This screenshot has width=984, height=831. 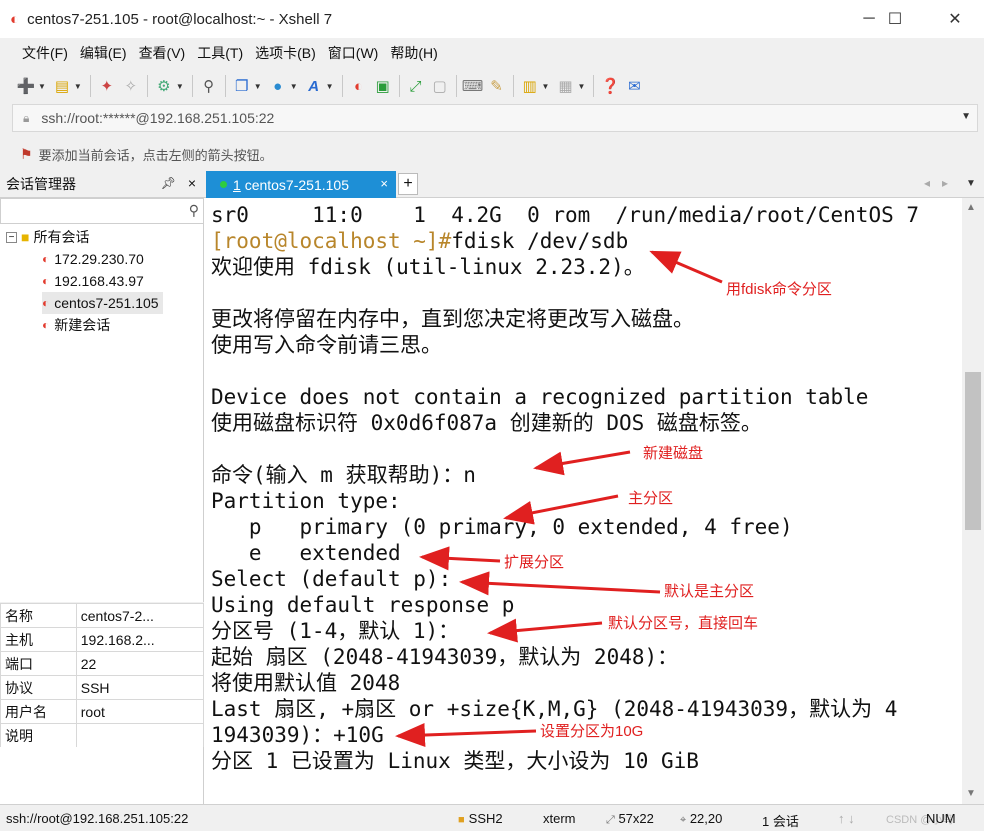 I want to click on add-tab-button: +, so click(x=408, y=184).